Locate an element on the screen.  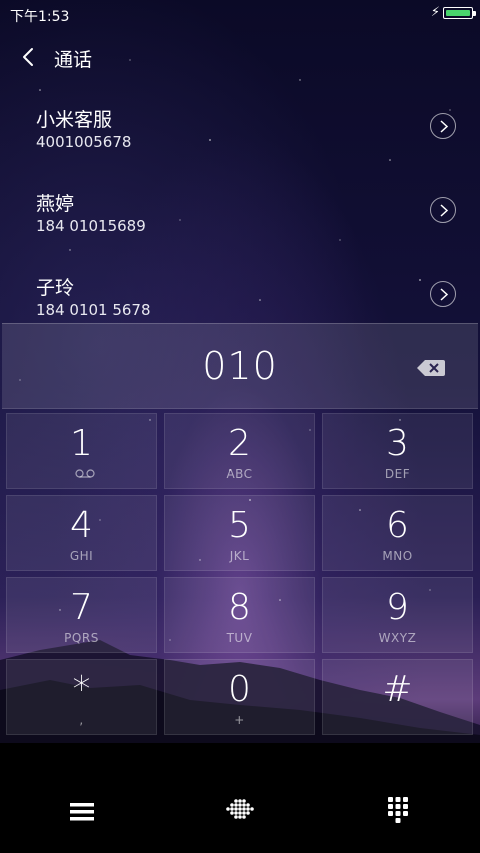
key-4: 4 GHI is located at coordinates (81, 533).